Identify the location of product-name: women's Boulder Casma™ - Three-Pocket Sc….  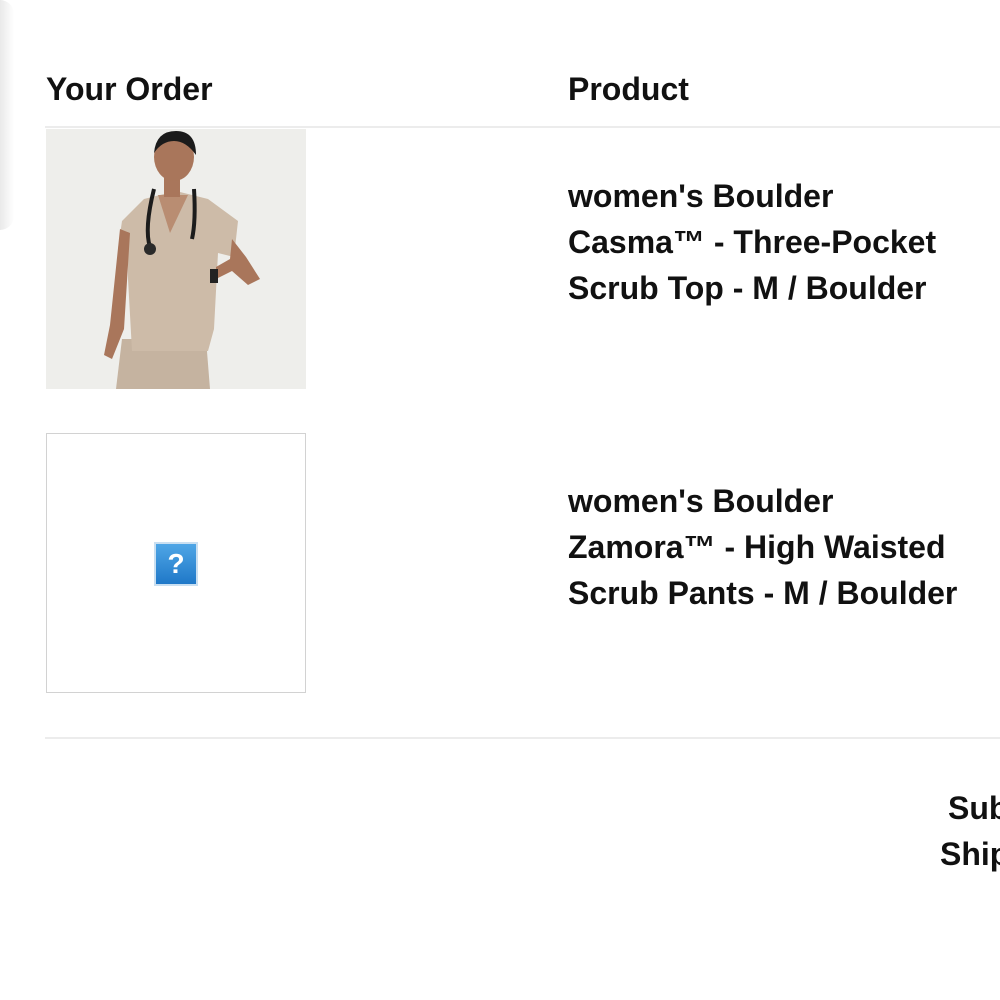
(773, 242).